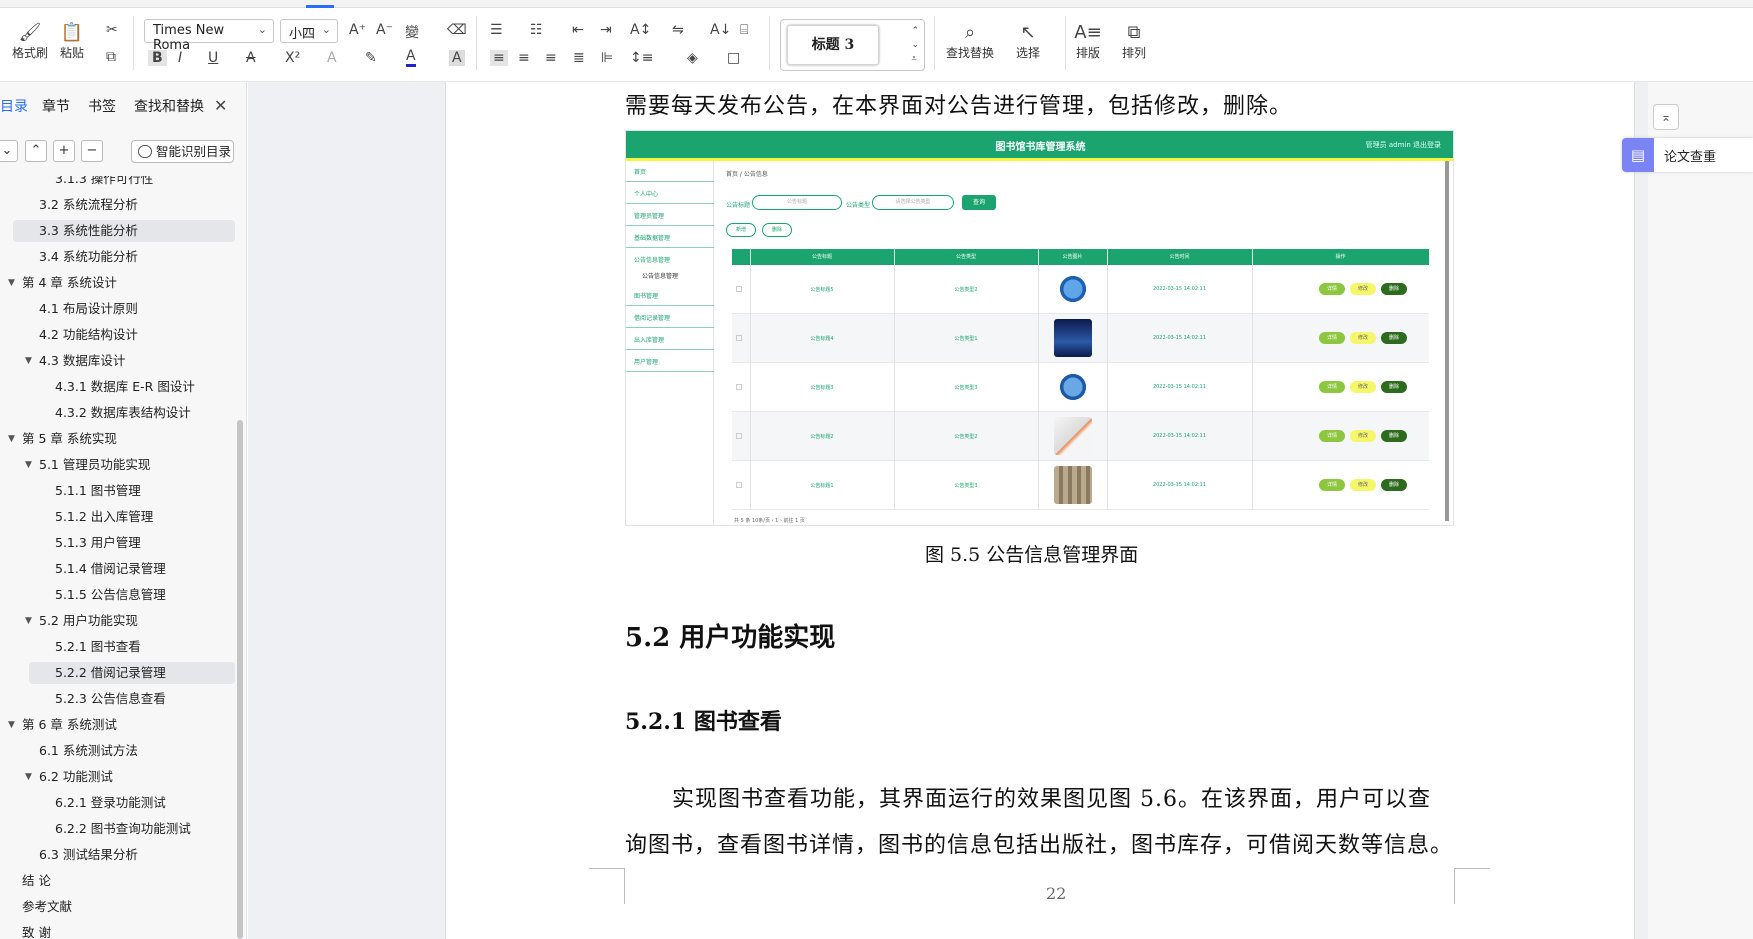 This screenshot has height=939, width=1753. What do you see at coordinates (607, 58) in the screenshot?
I see `distribute-icon: ⊫` at bounding box center [607, 58].